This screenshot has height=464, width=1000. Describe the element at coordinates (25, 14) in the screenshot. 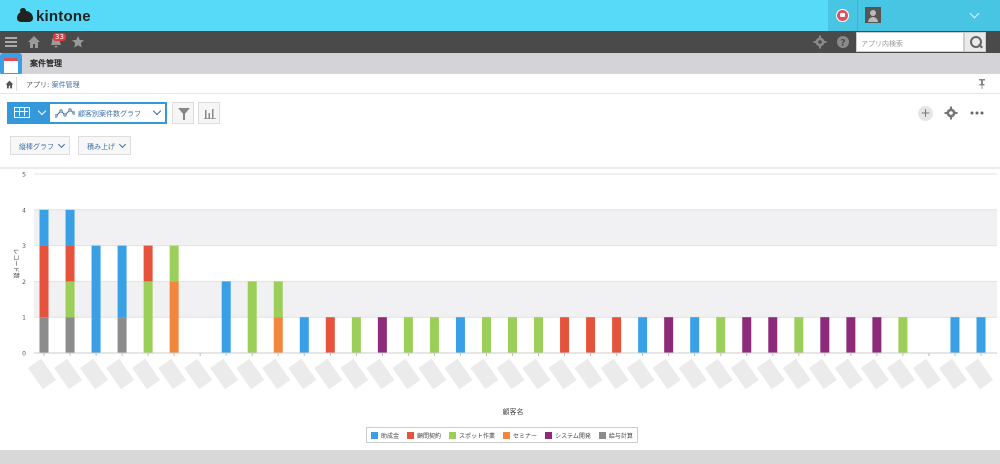

I see `kintone-logo-icon` at that location.